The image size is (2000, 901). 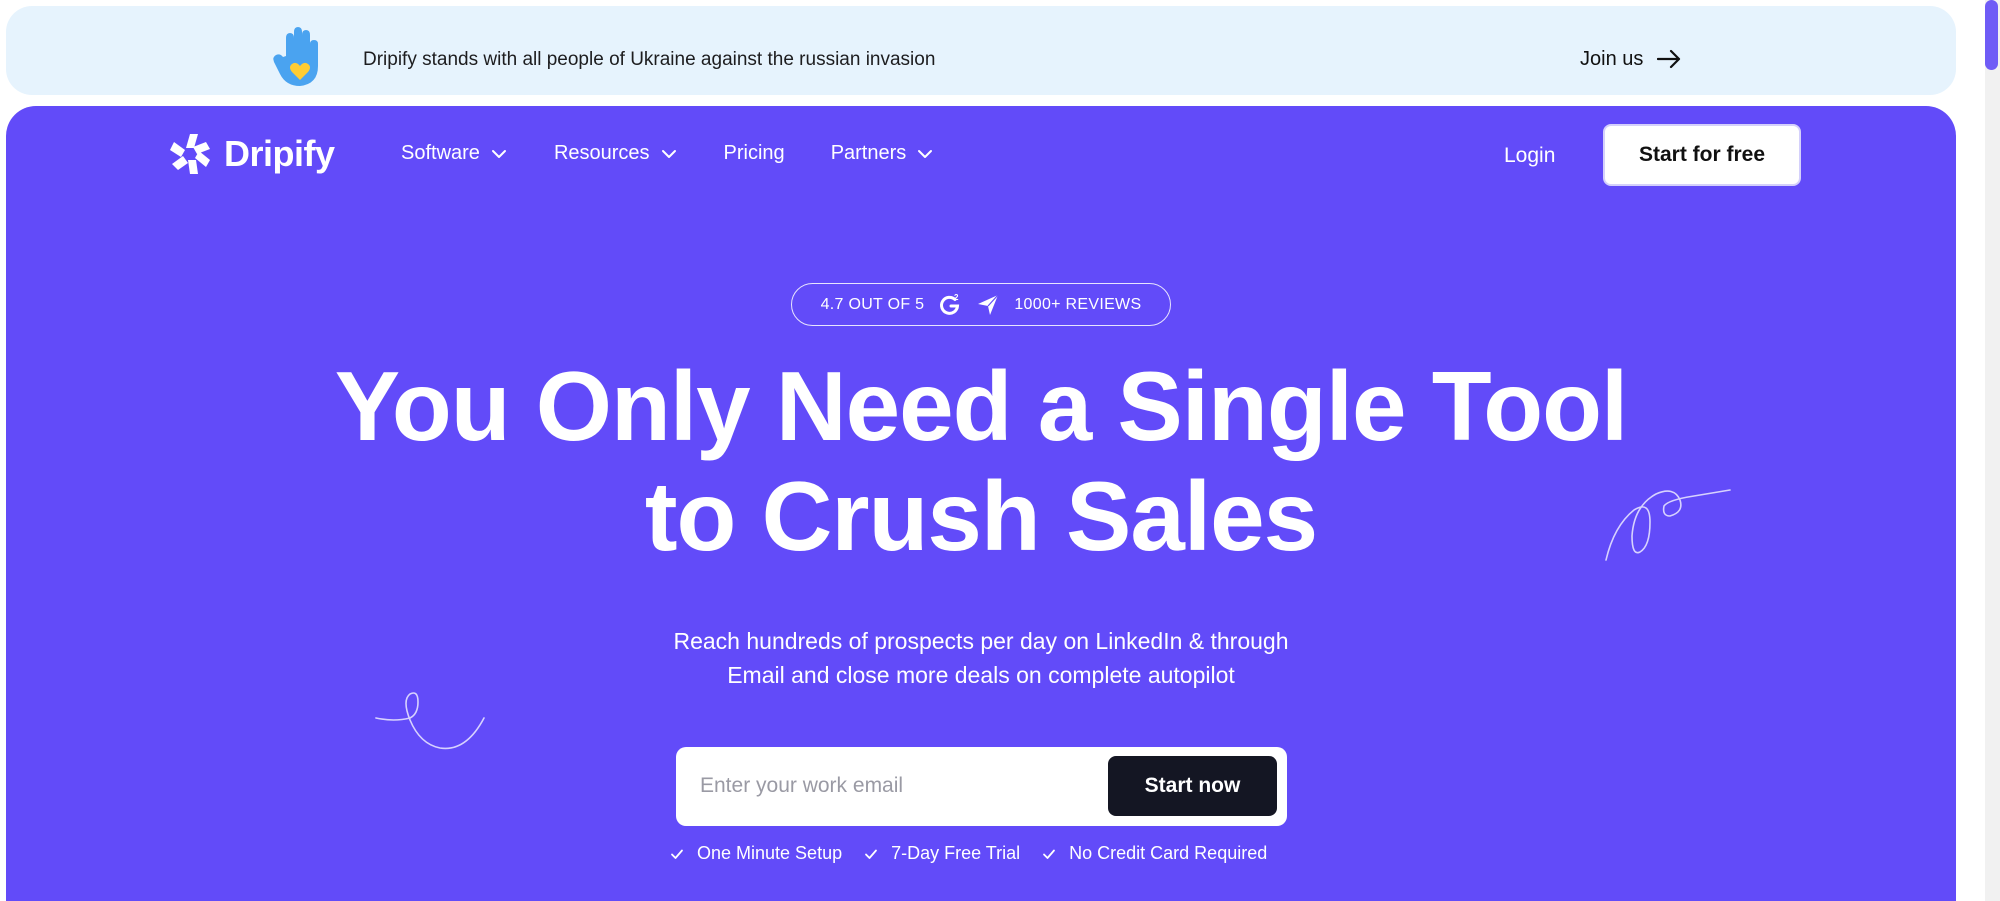 What do you see at coordinates (956, 853) in the screenshot?
I see `perk-label: 7-Day Free Trial` at bounding box center [956, 853].